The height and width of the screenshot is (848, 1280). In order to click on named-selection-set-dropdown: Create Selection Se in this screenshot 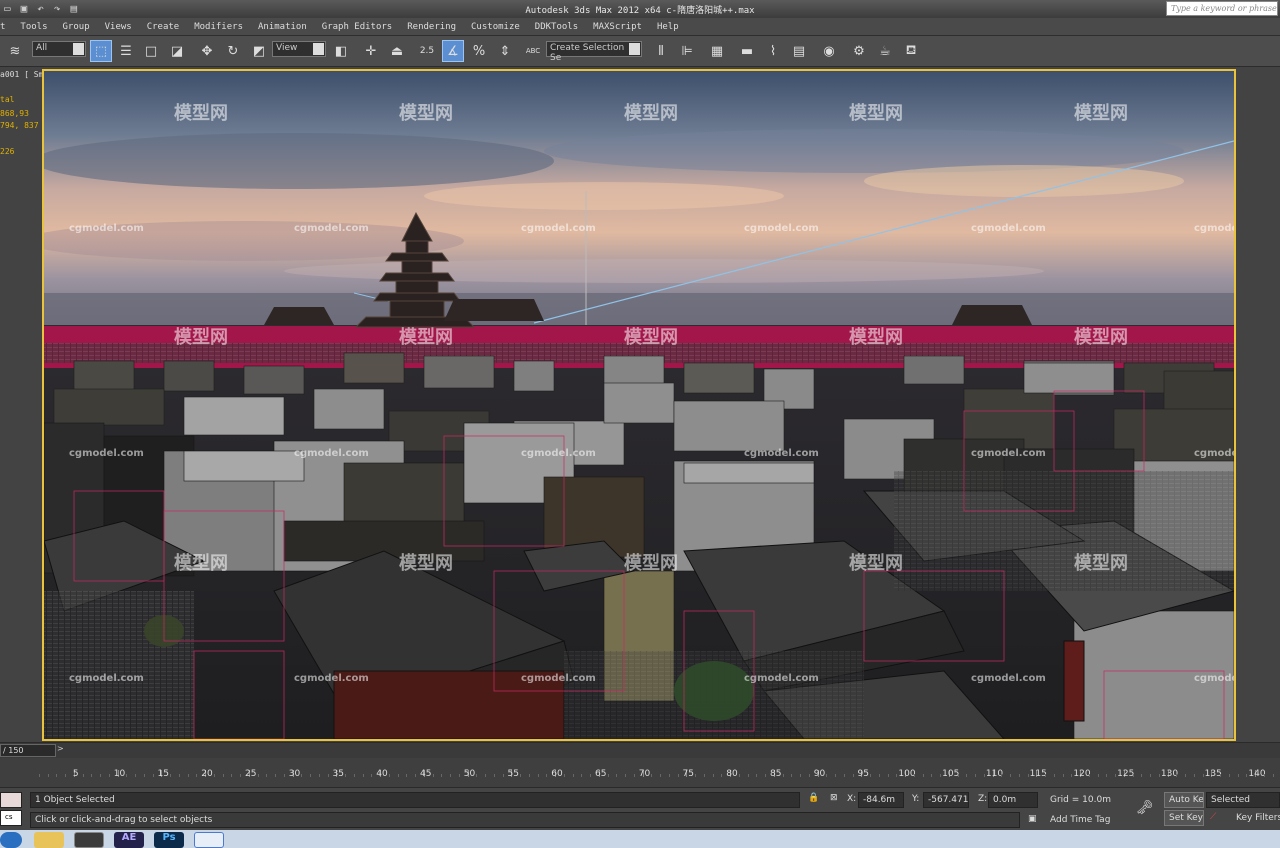, I will do `click(594, 52)`.